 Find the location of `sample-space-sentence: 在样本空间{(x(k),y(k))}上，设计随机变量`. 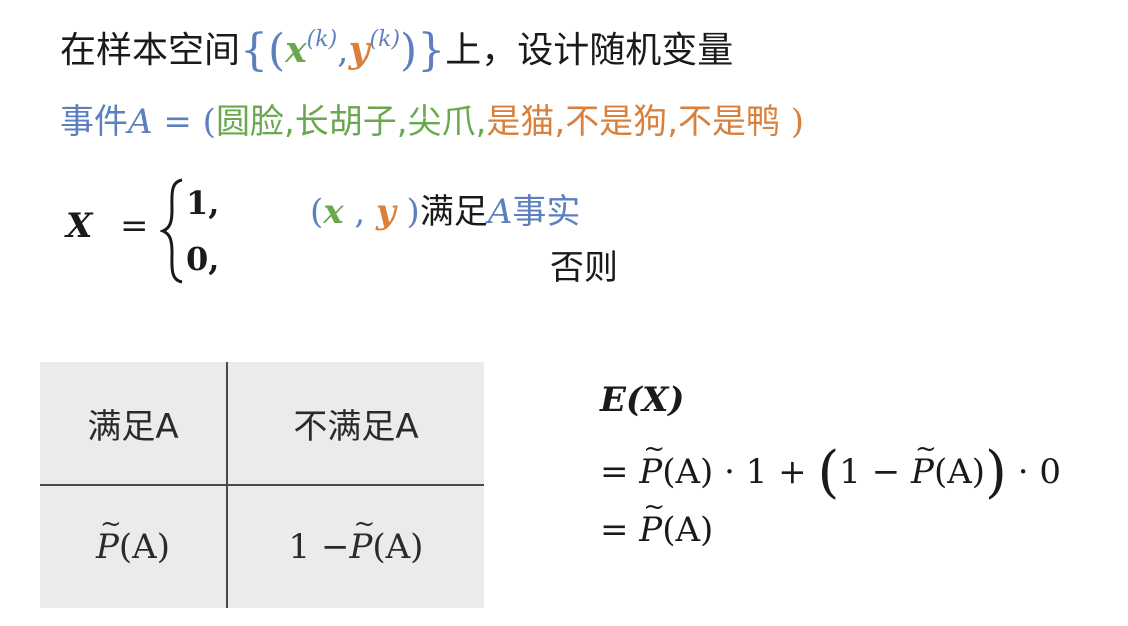

sample-space-sentence: 在样本空间{(x(k),y(k))}上，设计随机变量 is located at coordinates (396, 45).